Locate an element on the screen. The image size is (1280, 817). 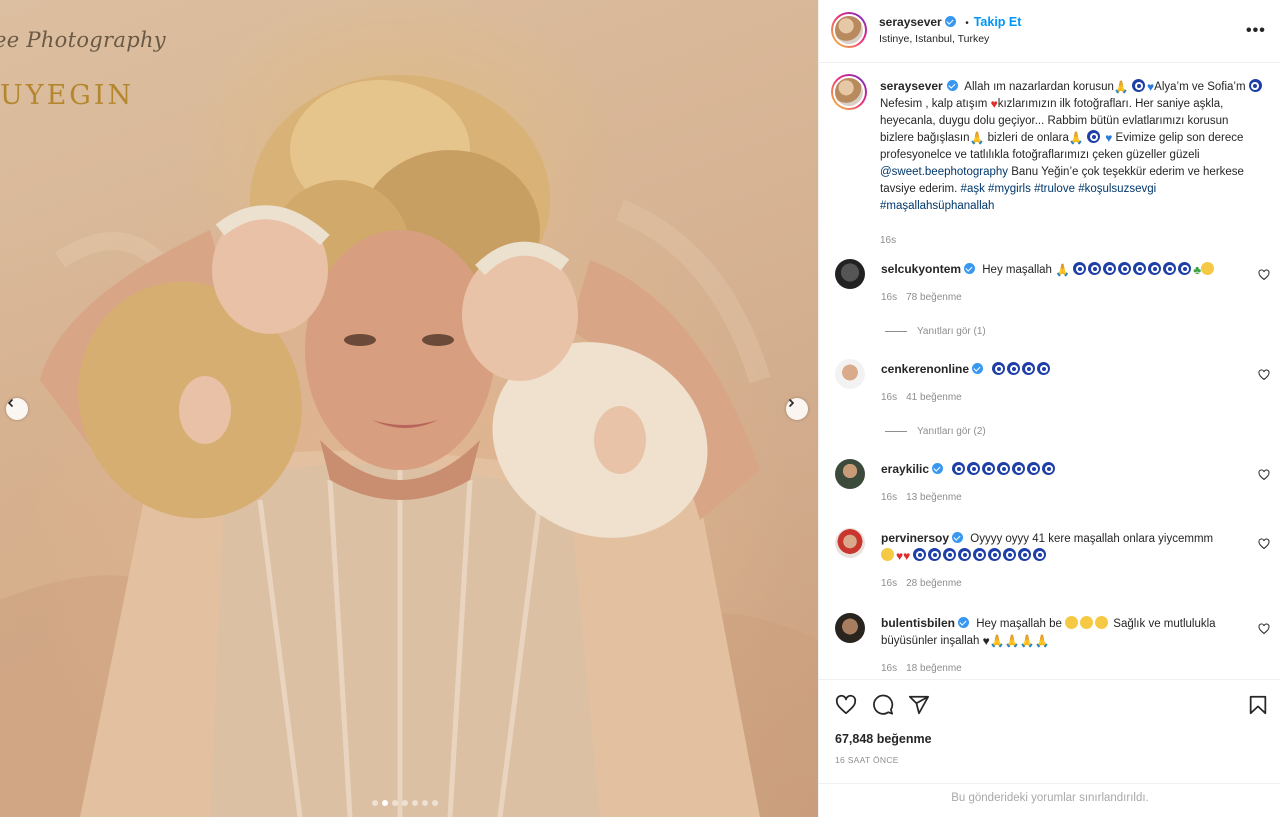
four-leaf-clover-emoji-icon: ♣ is located at coordinates (1197, 270).